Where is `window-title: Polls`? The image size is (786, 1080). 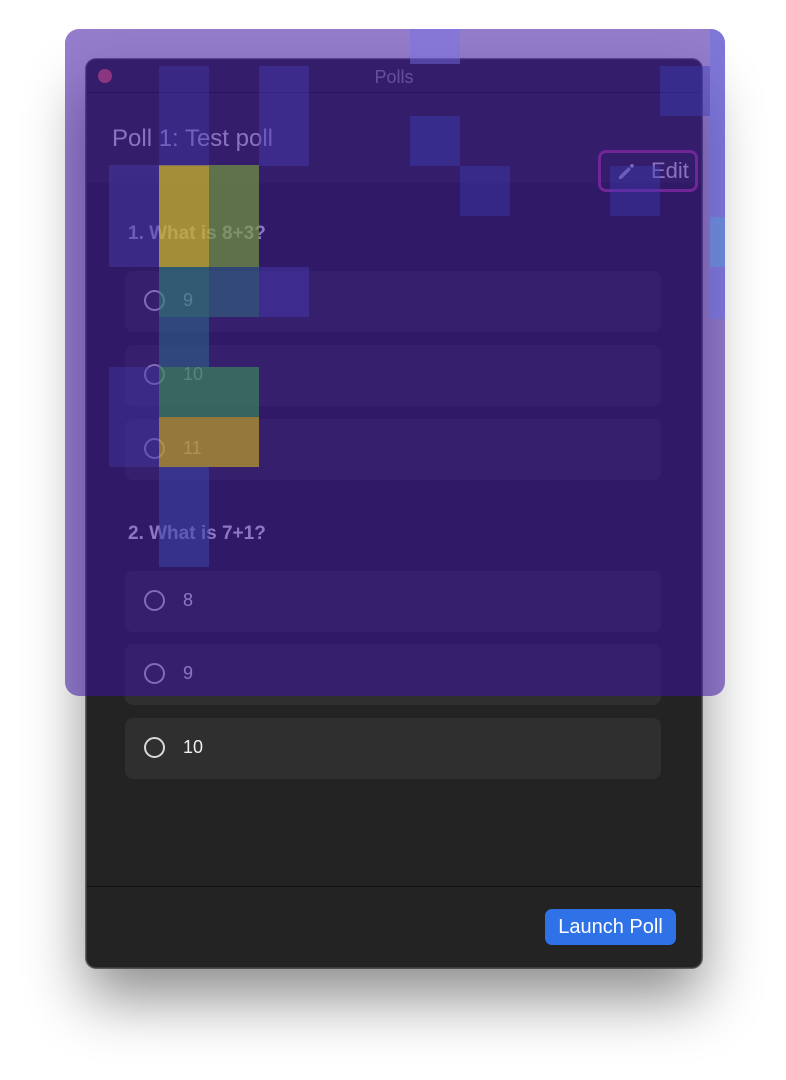 window-title: Polls is located at coordinates (394, 77).